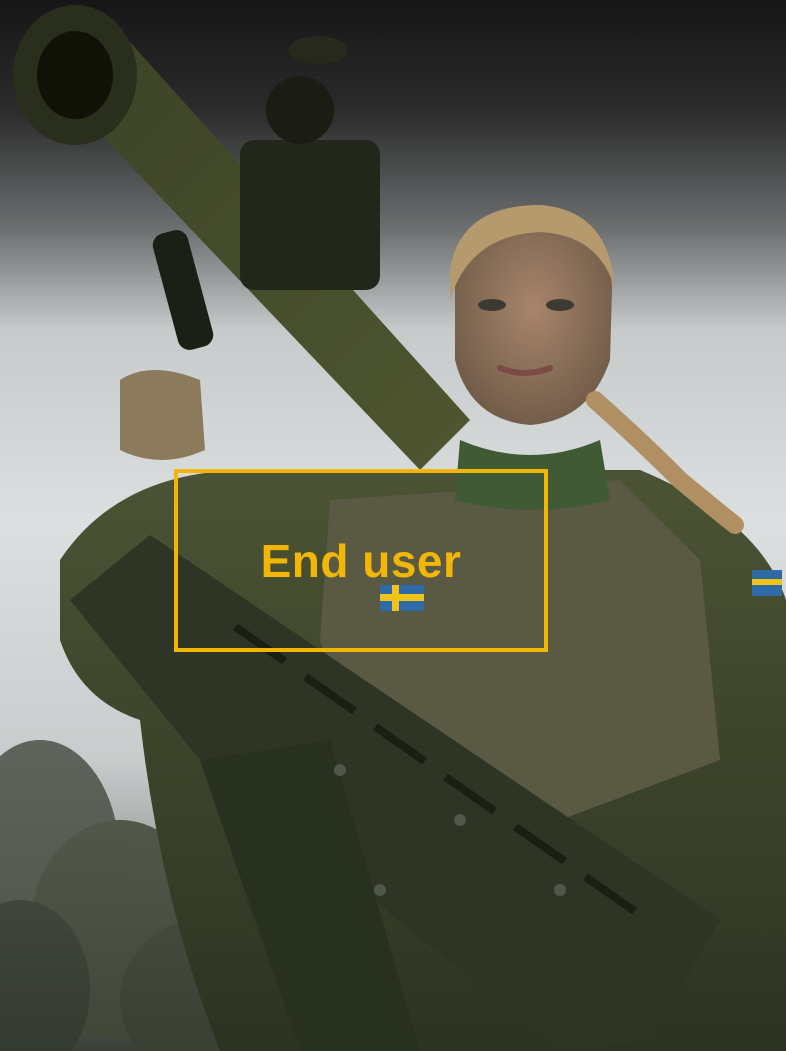 The height and width of the screenshot is (1051, 786). I want to click on end-user-label-box: End user, so click(361, 560).